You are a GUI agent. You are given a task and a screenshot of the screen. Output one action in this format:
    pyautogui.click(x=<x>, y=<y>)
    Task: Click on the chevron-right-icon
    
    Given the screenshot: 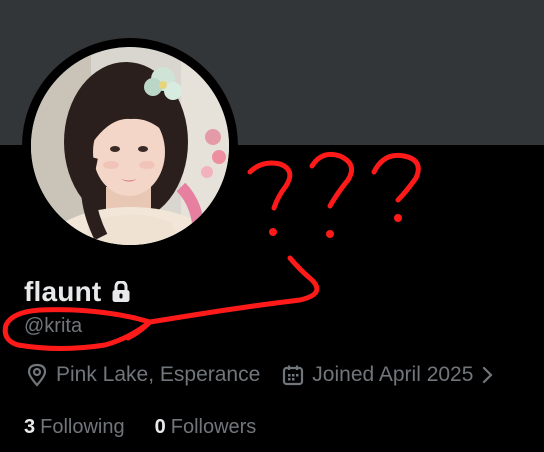 What is the action you would take?
    pyautogui.click(x=487, y=375)
    